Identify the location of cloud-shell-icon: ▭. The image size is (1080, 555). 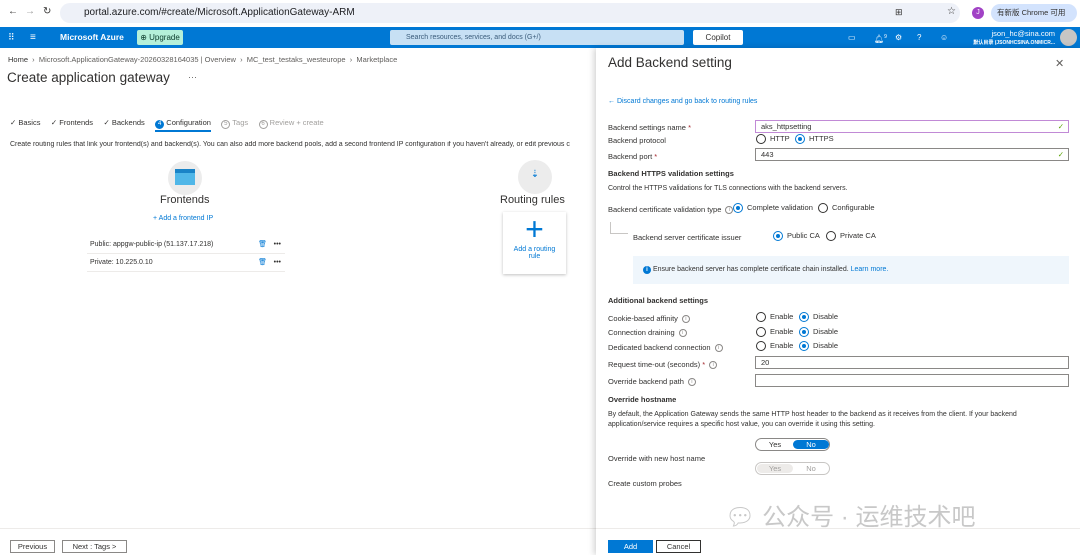
(852, 37).